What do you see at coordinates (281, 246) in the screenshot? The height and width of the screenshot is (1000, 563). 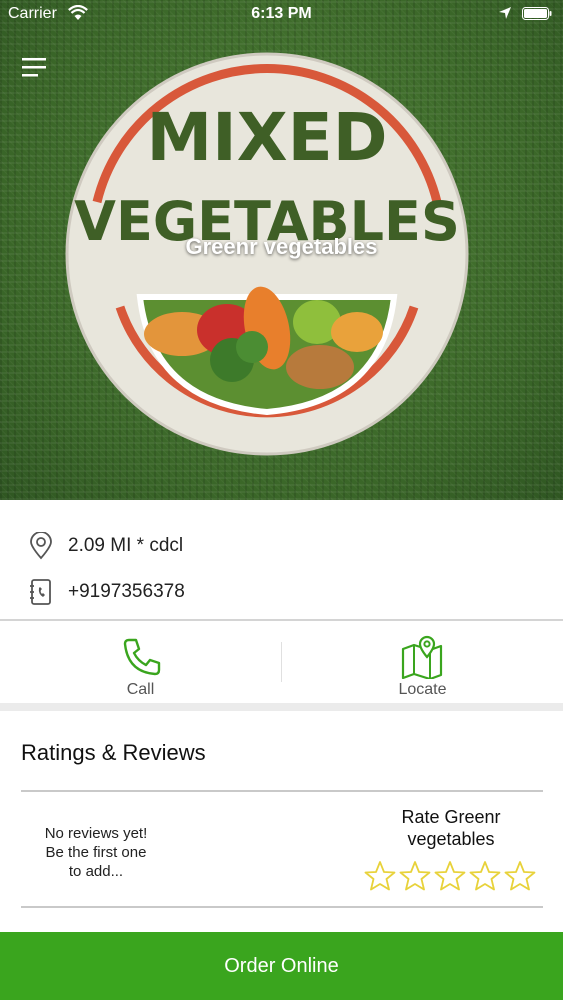 I see `store-title: Greenr vegetables` at bounding box center [281, 246].